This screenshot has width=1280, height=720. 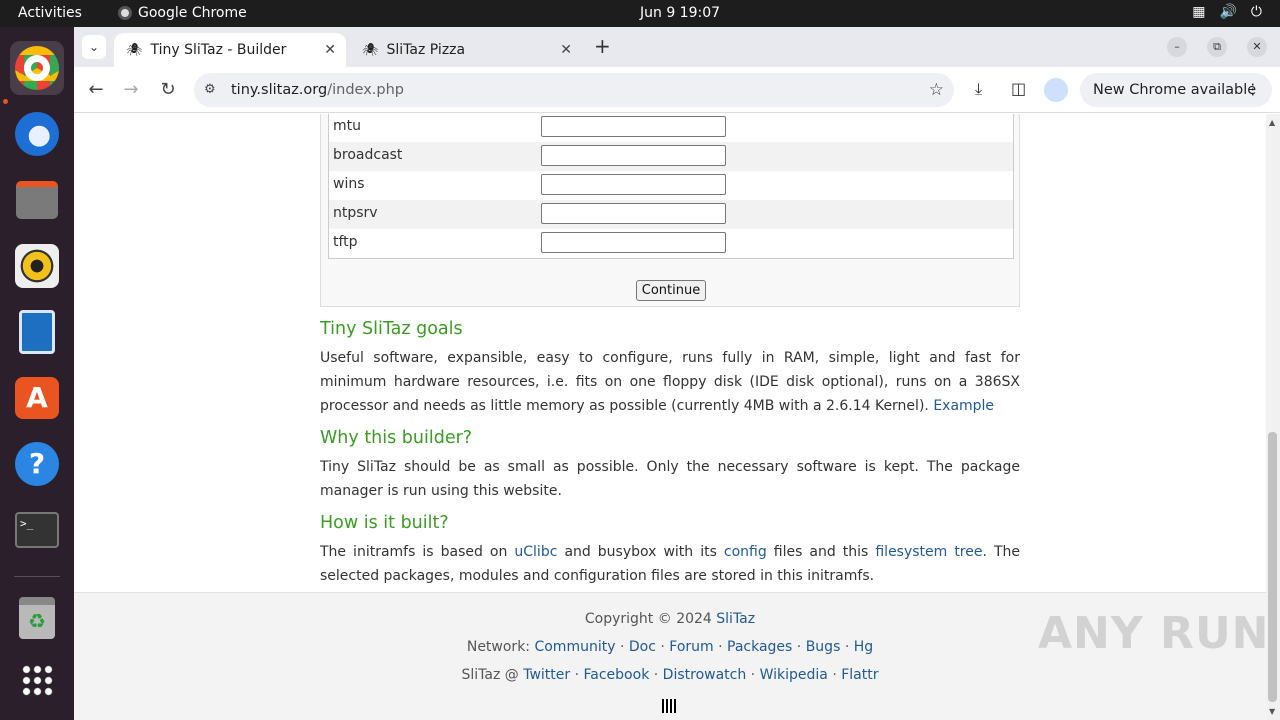 I want to click on qr-code-icon, so click(x=669, y=706).